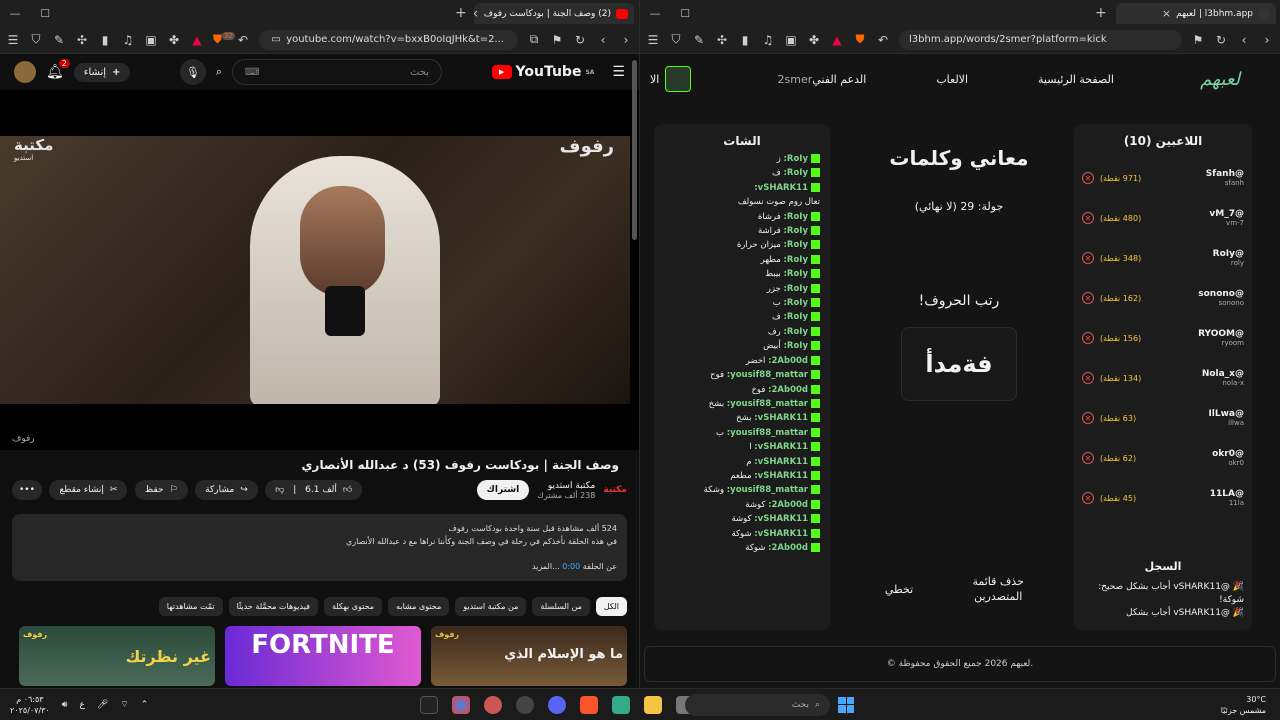 The image size is (1280, 720). I want to click on file-explorer-icon, so click(653, 704).